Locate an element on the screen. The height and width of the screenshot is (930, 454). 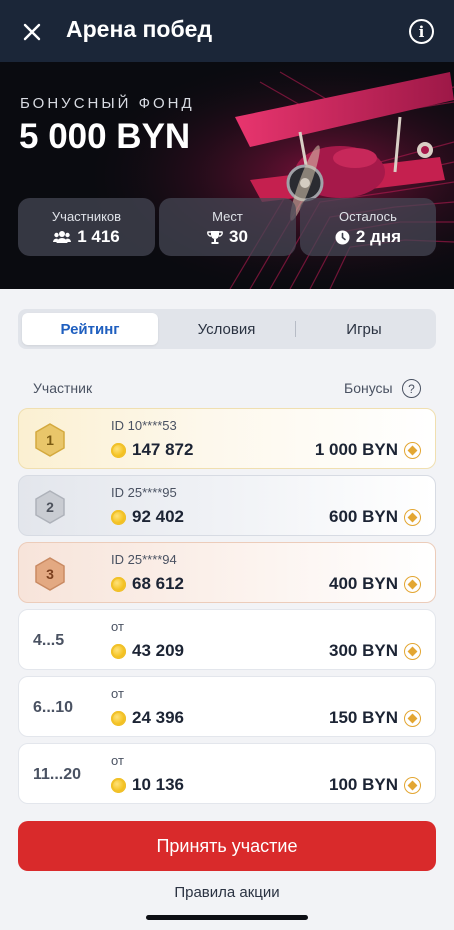
rank-number: 3 is located at coordinates (50, 574).